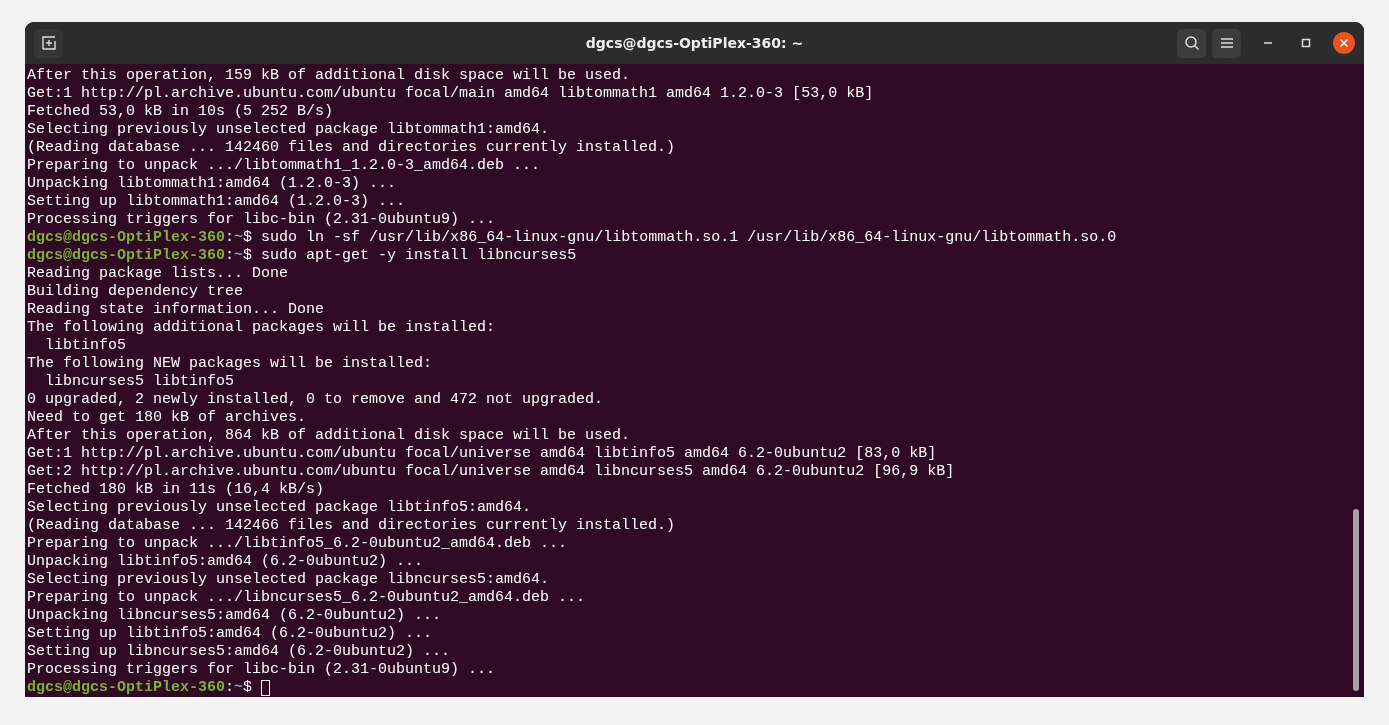  Describe the element at coordinates (329, 436) in the screenshot. I see `terminal-line: After this operation, 864 kB of additional disk space will be used.` at that location.